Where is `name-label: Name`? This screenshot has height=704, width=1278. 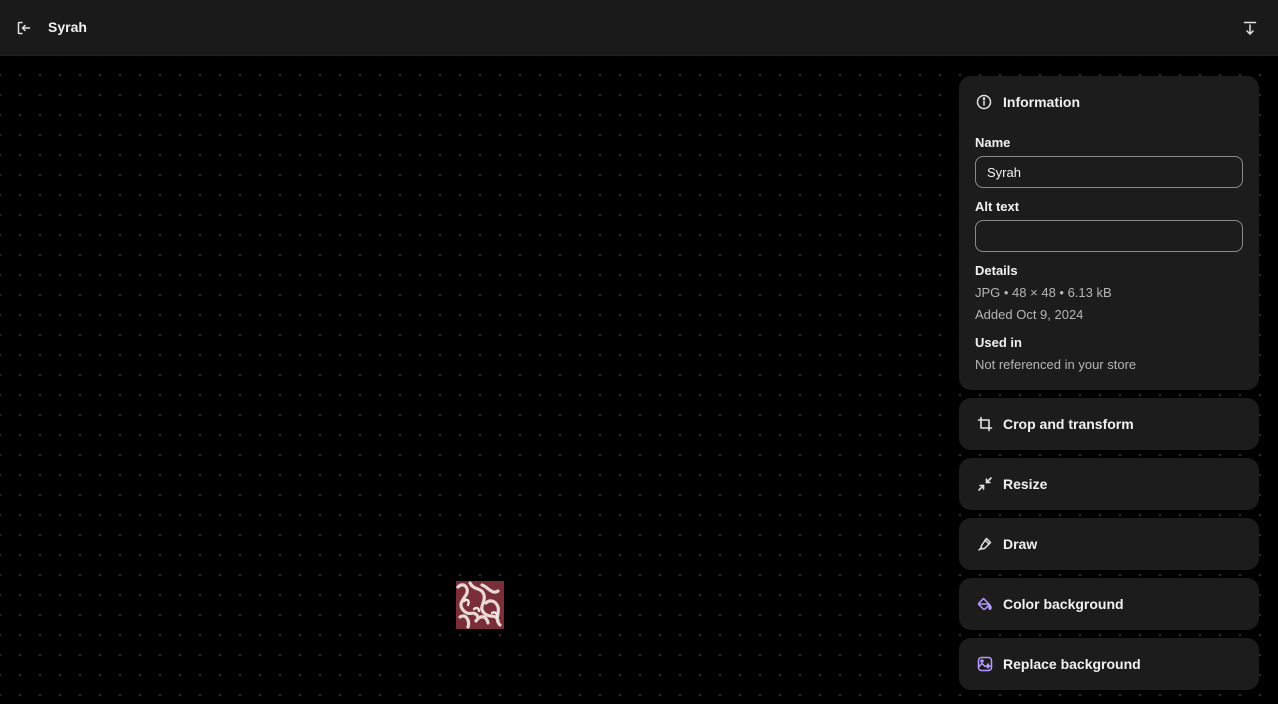
name-label: Name is located at coordinates (993, 142).